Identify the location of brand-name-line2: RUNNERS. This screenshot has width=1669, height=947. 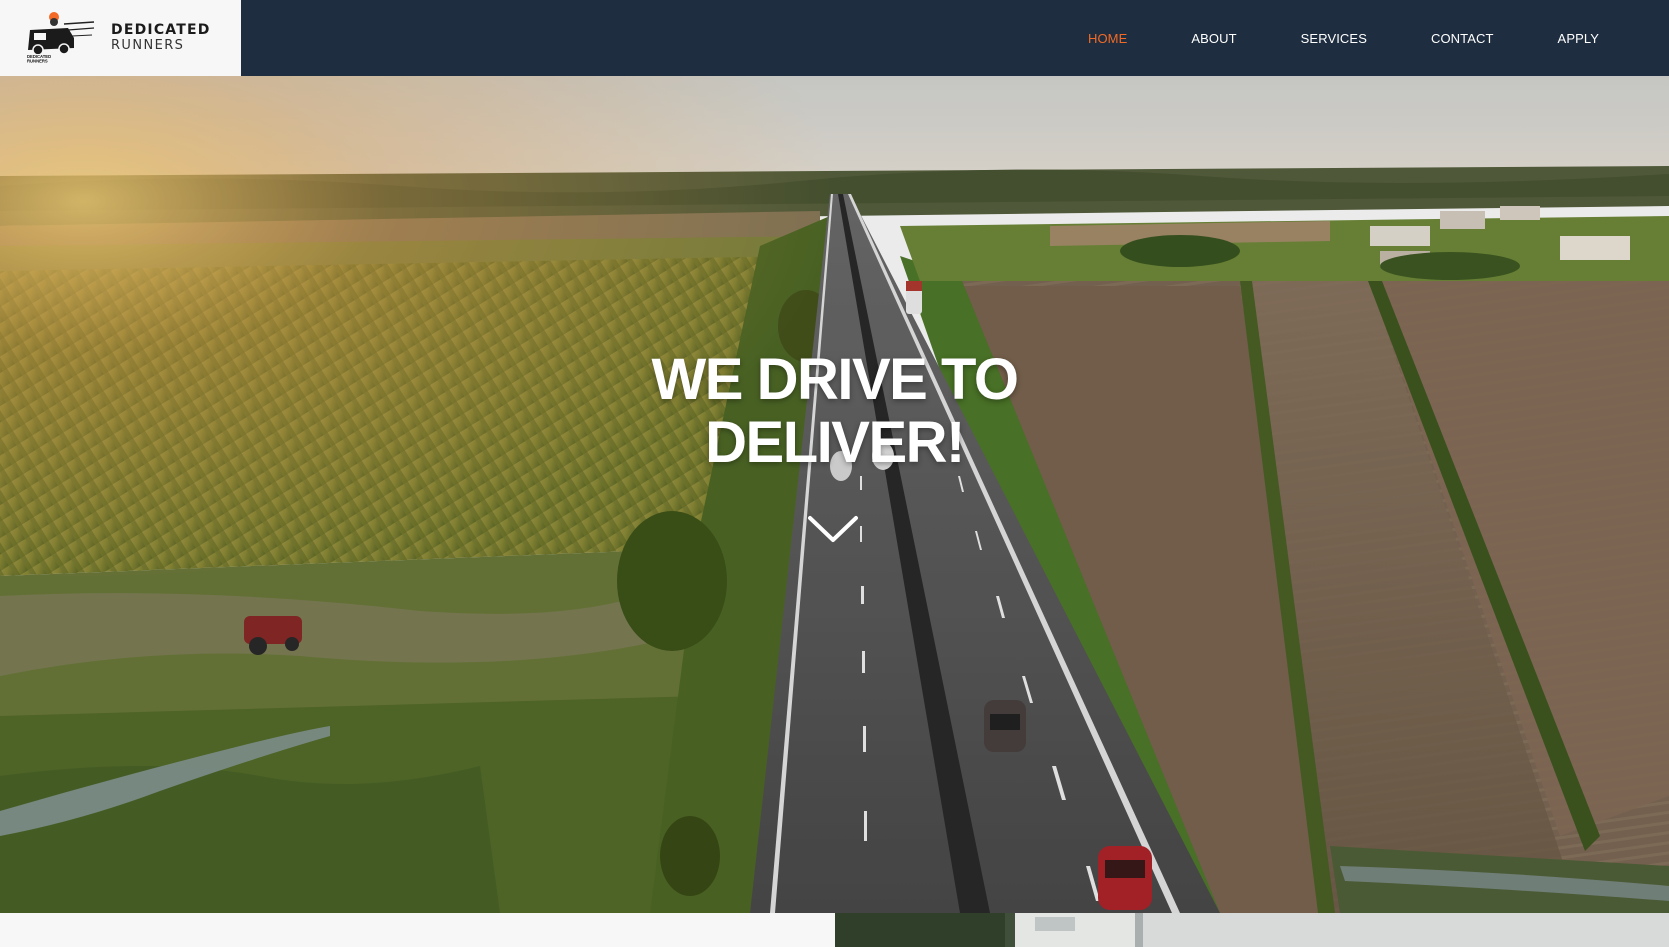
(148, 45).